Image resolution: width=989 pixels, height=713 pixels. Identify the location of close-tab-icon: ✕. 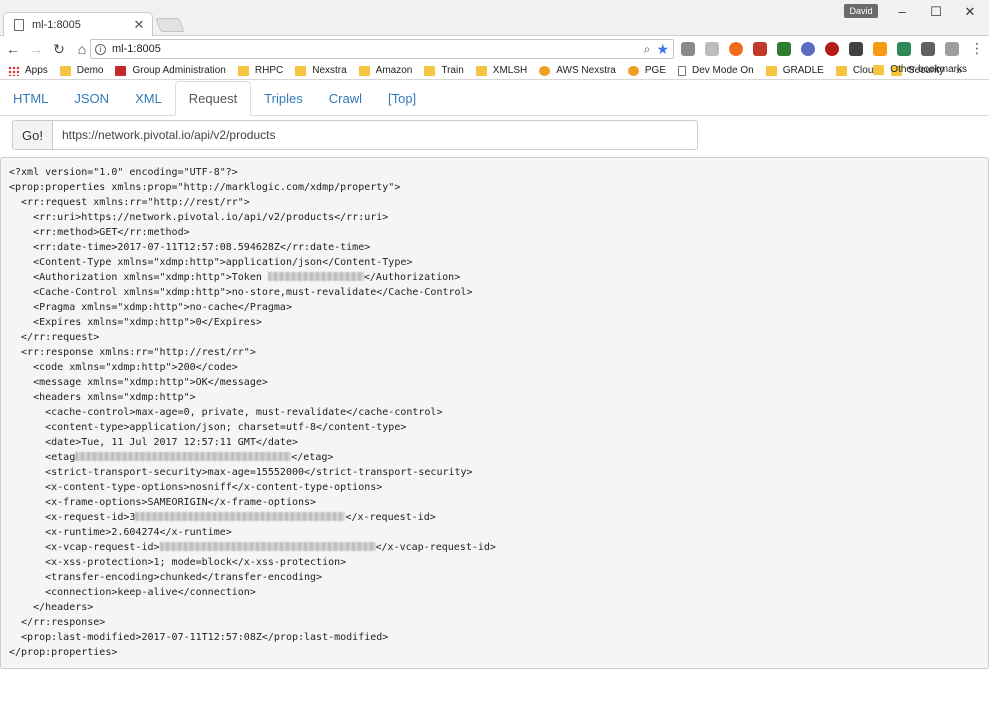
(139, 25).